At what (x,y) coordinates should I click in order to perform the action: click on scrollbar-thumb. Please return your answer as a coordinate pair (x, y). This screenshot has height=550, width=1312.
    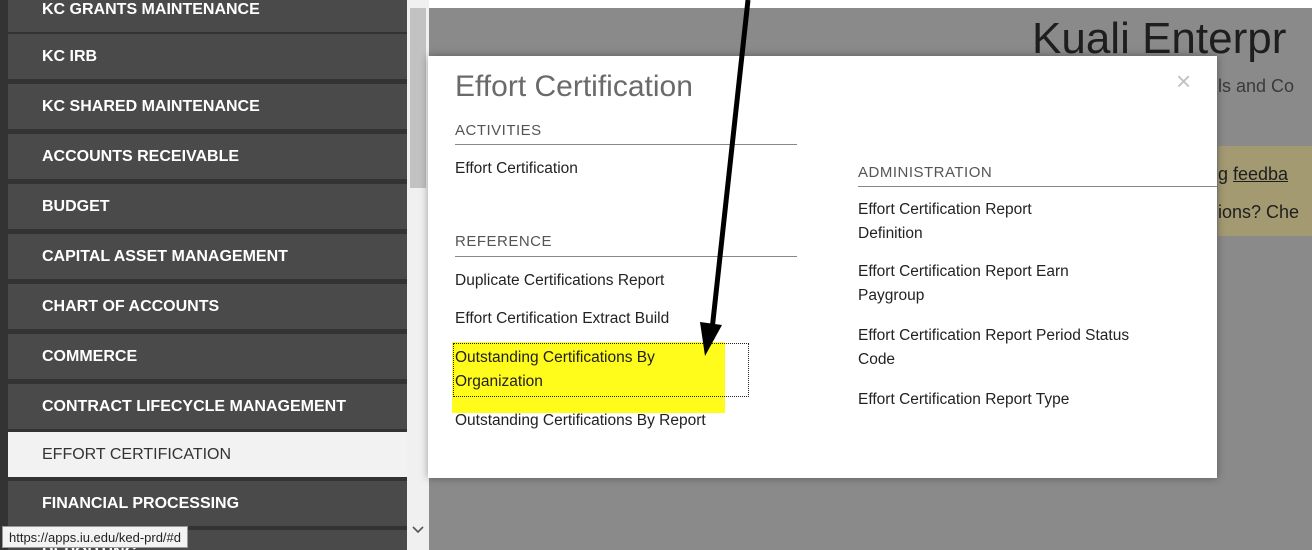
    Looking at the image, I should click on (418, 98).